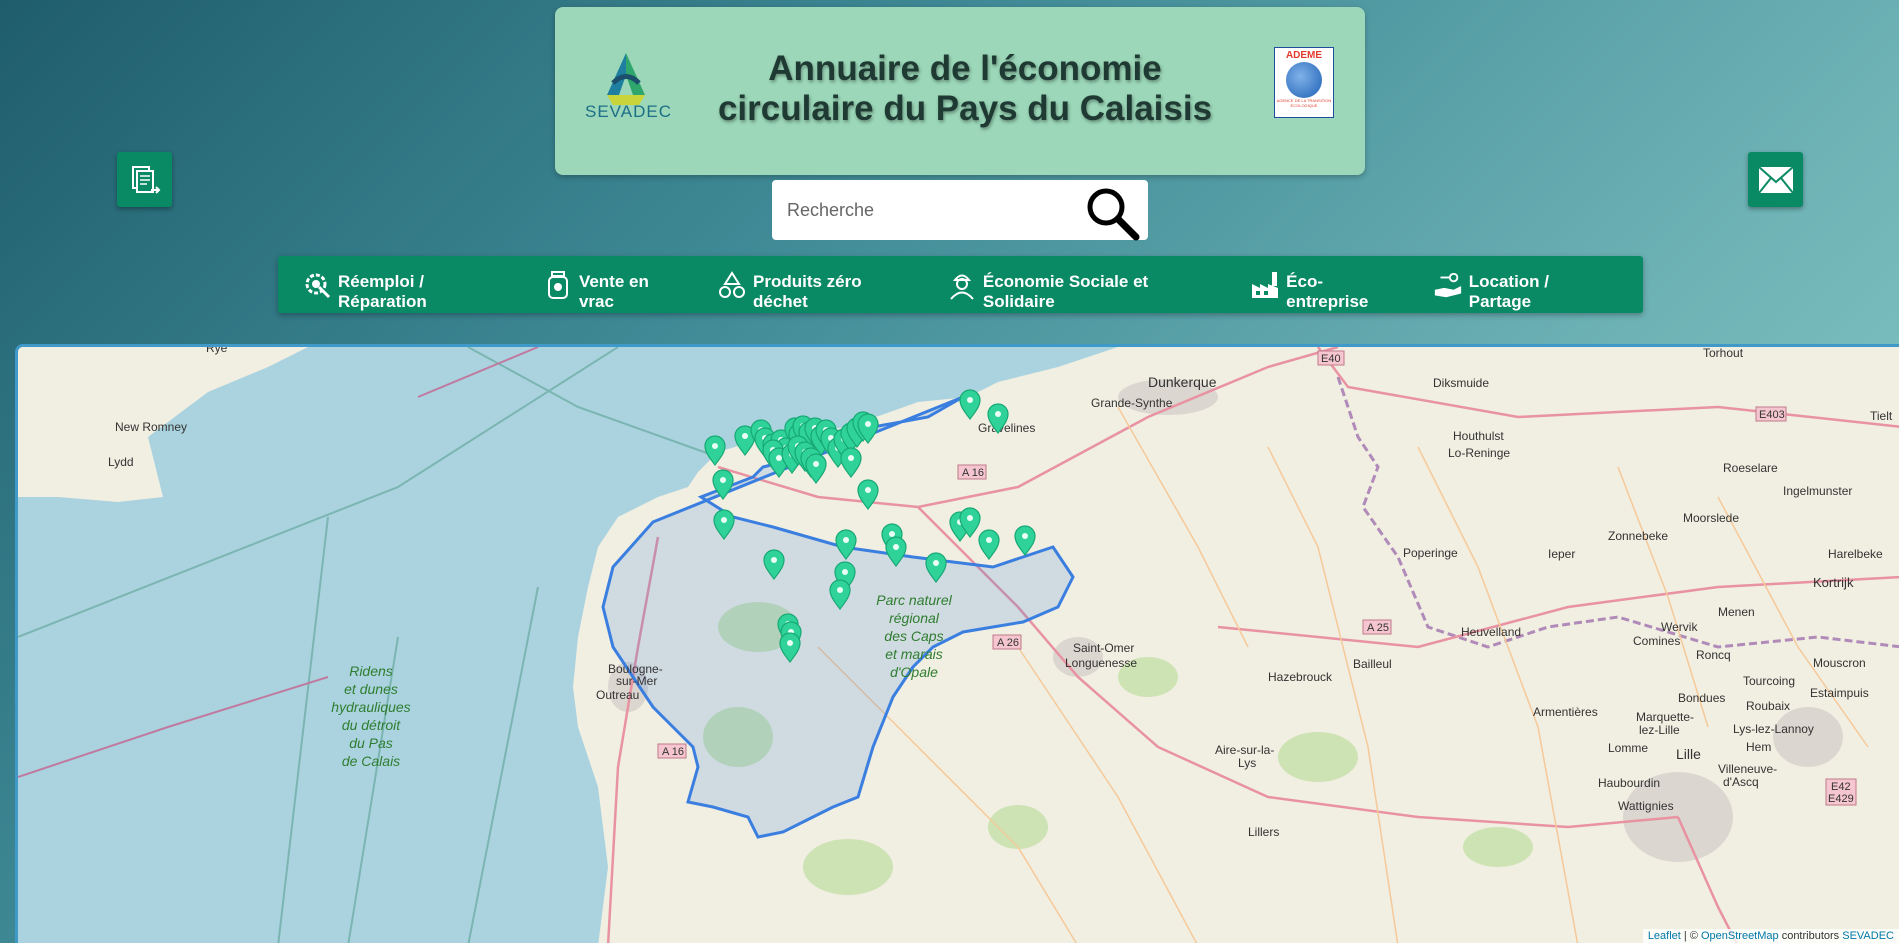 Image resolution: width=1899 pixels, height=943 pixels. I want to click on label-rye: Rye, so click(217, 351).